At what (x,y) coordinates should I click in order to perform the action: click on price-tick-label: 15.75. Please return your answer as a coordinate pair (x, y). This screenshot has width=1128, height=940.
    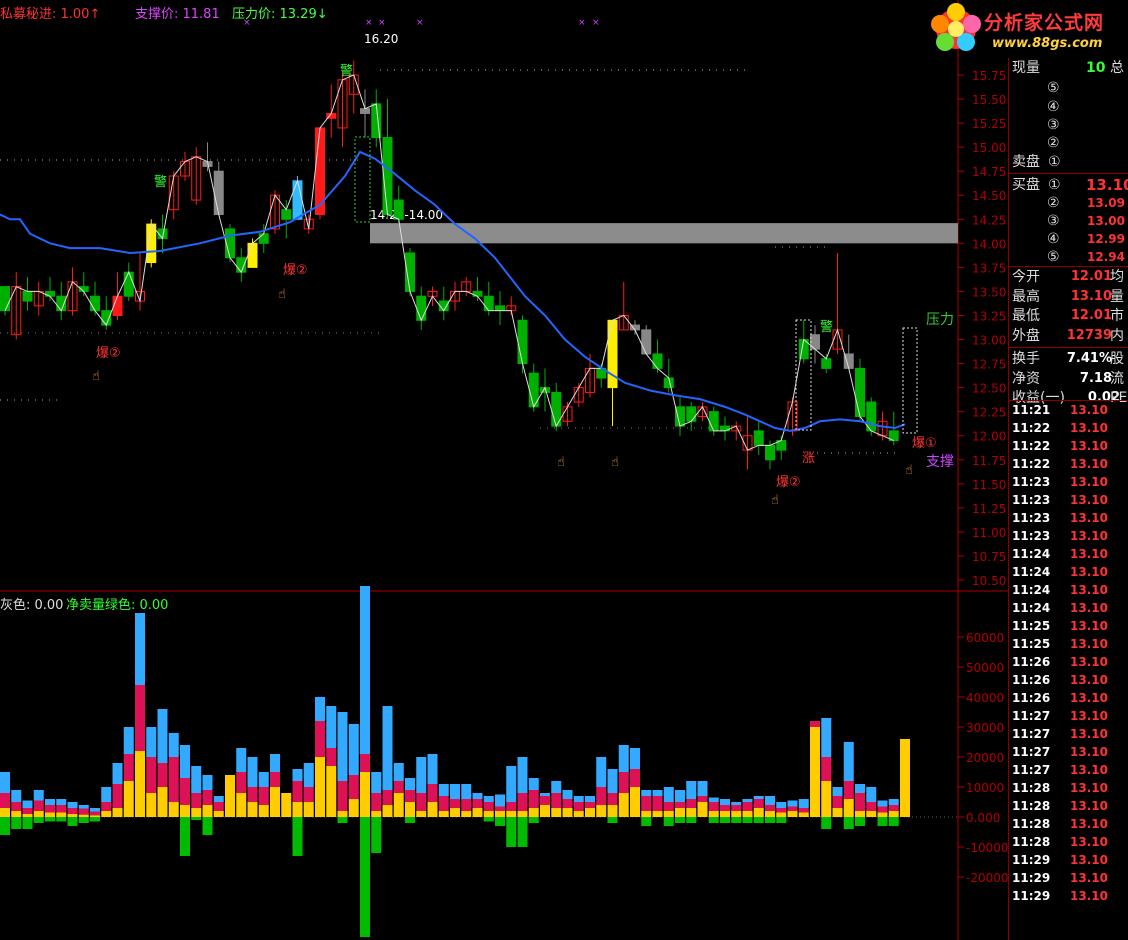
    Looking at the image, I should click on (989, 76).